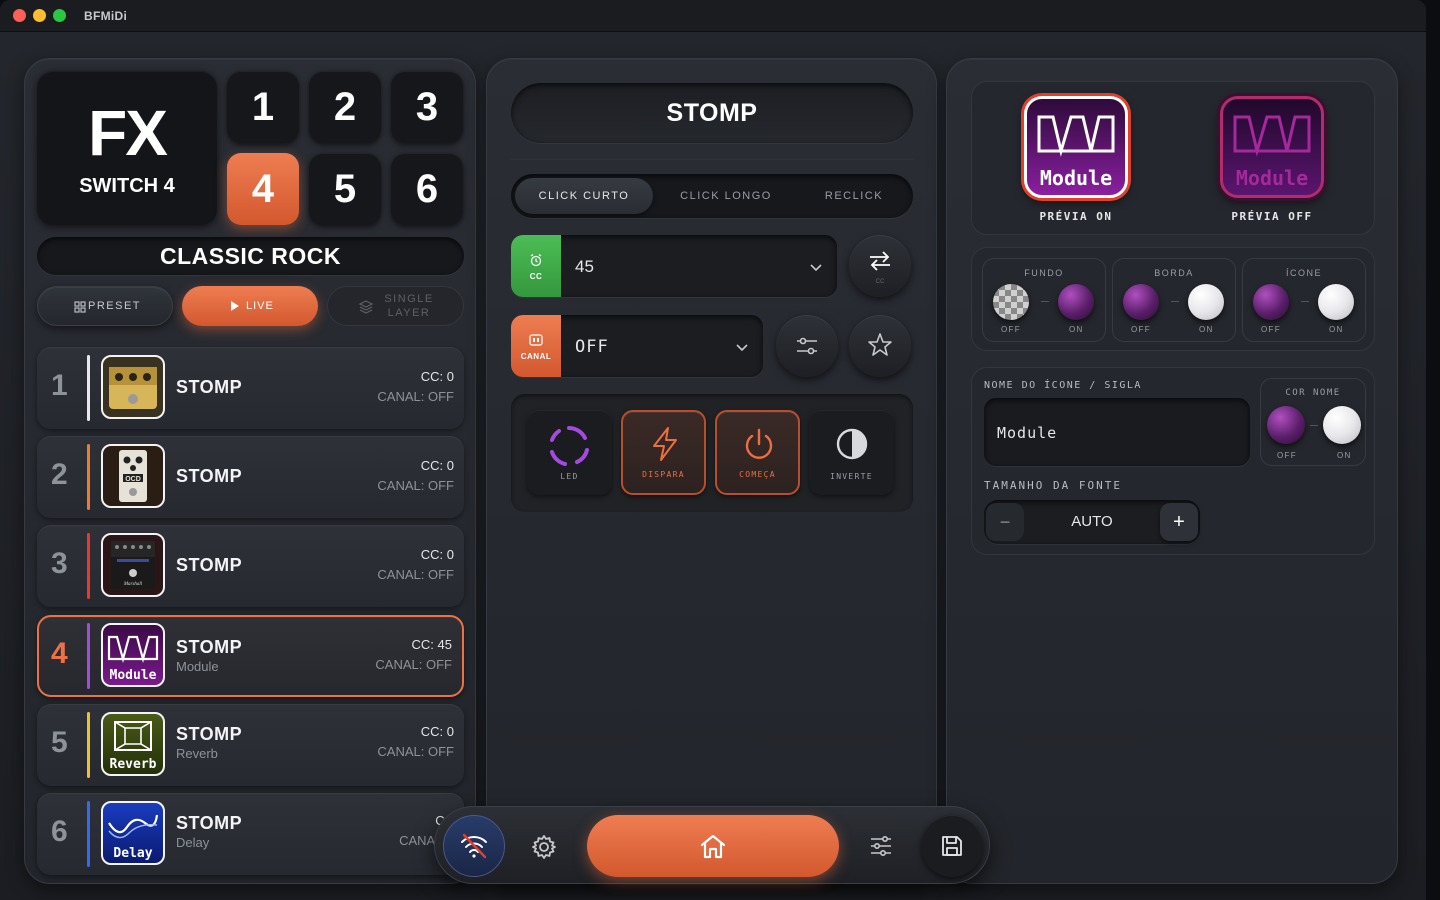 This screenshot has height=900, width=1440. Describe the element at coordinates (880, 346) in the screenshot. I see `favorite-button` at that location.